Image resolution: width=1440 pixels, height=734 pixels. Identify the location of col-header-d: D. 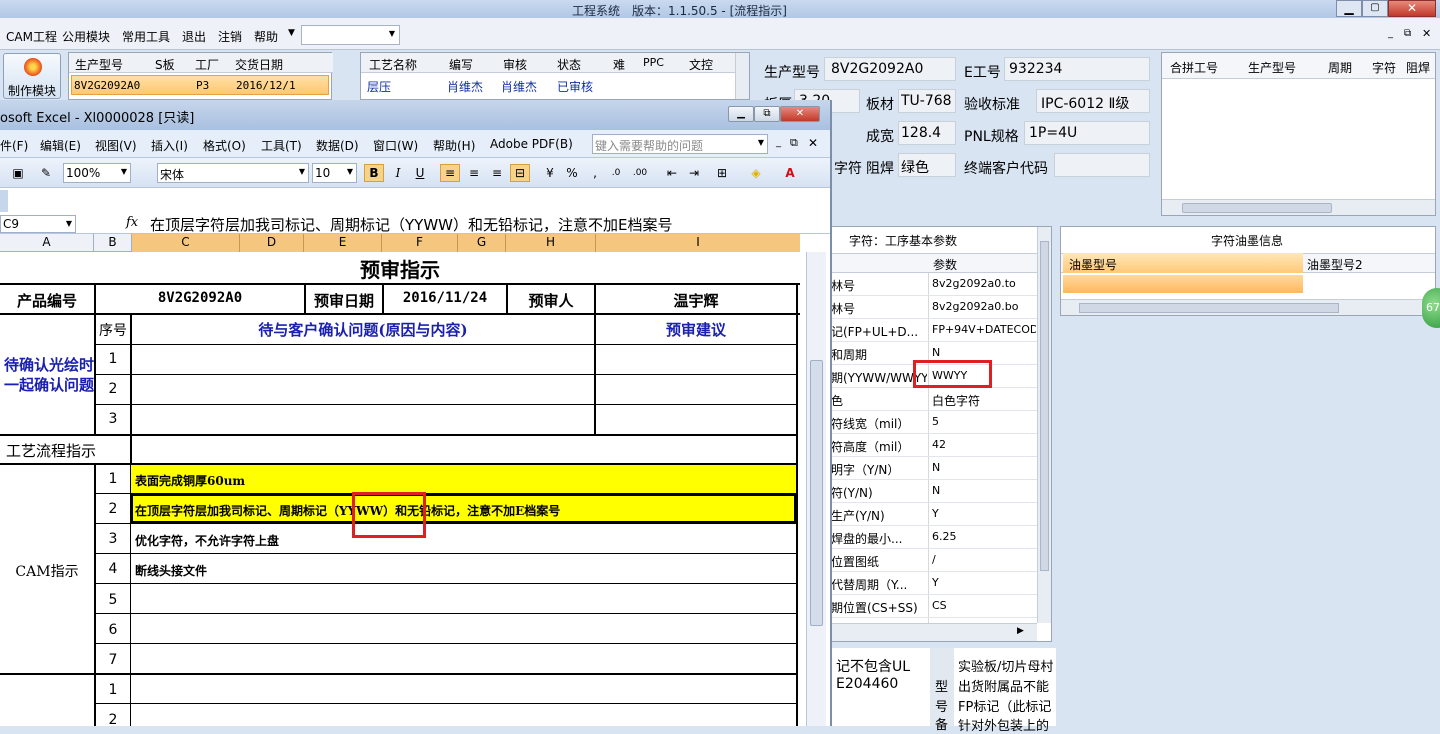
(272, 243).